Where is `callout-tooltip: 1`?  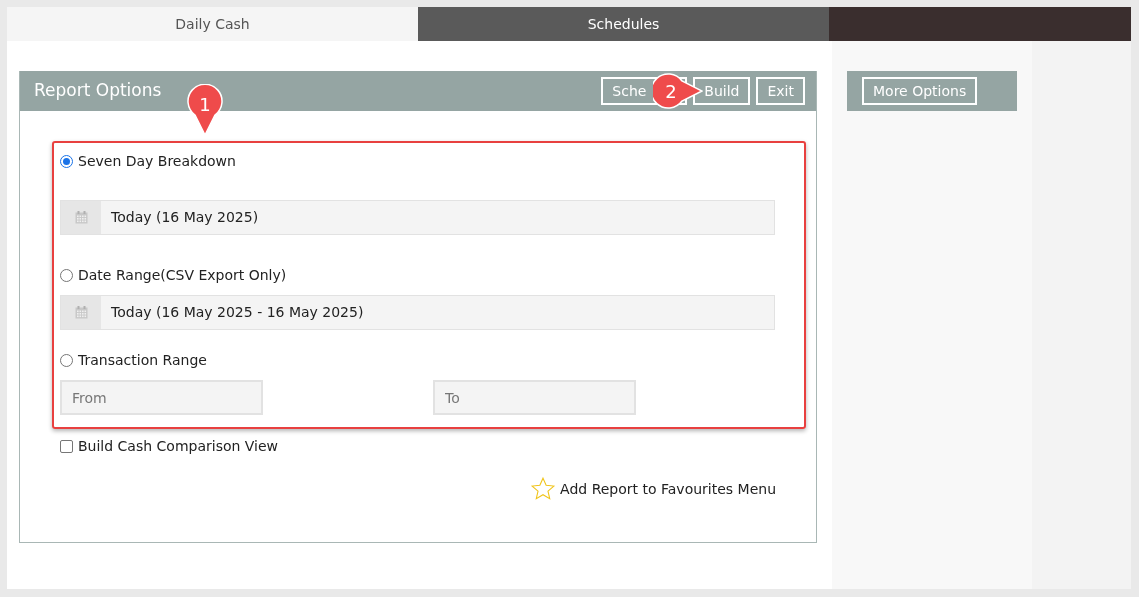 callout-tooltip: 1 is located at coordinates (205, 110).